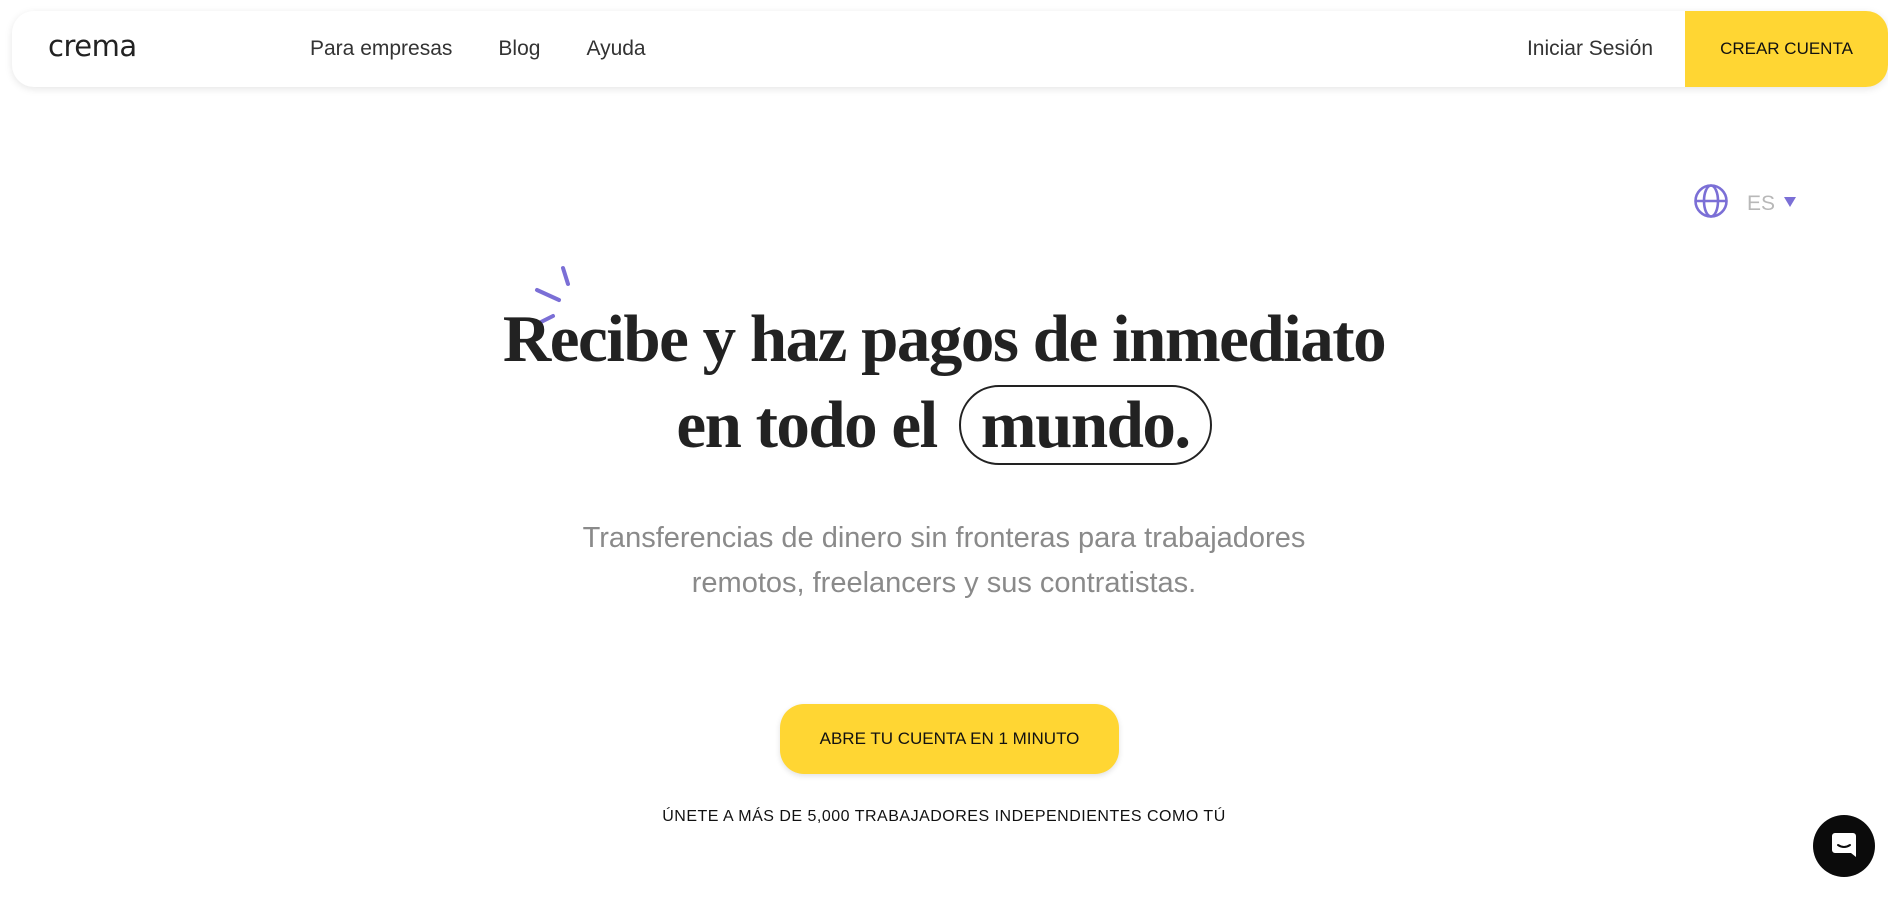 Image resolution: width=1888 pixels, height=898 pixels. What do you see at coordinates (1085, 425) in the screenshot?
I see `hero-highlight-pill: mundo.` at bounding box center [1085, 425].